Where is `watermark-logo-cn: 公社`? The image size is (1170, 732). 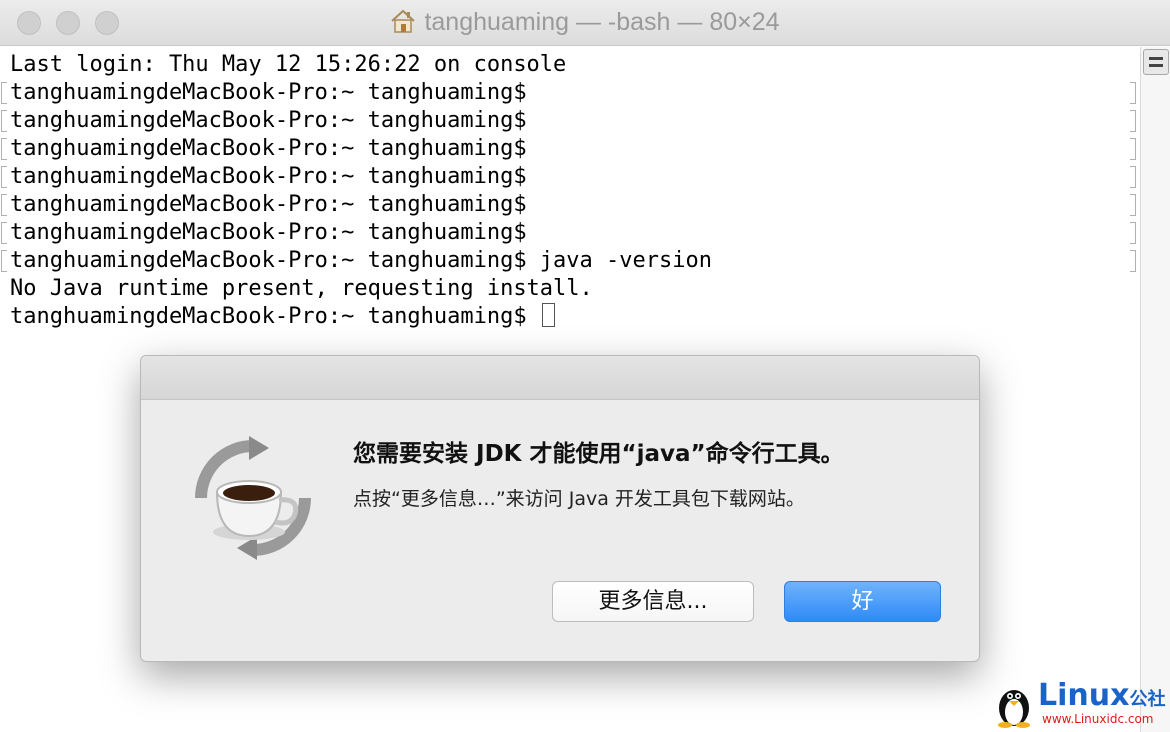 watermark-logo-cn: 公社 is located at coordinates (1147, 699).